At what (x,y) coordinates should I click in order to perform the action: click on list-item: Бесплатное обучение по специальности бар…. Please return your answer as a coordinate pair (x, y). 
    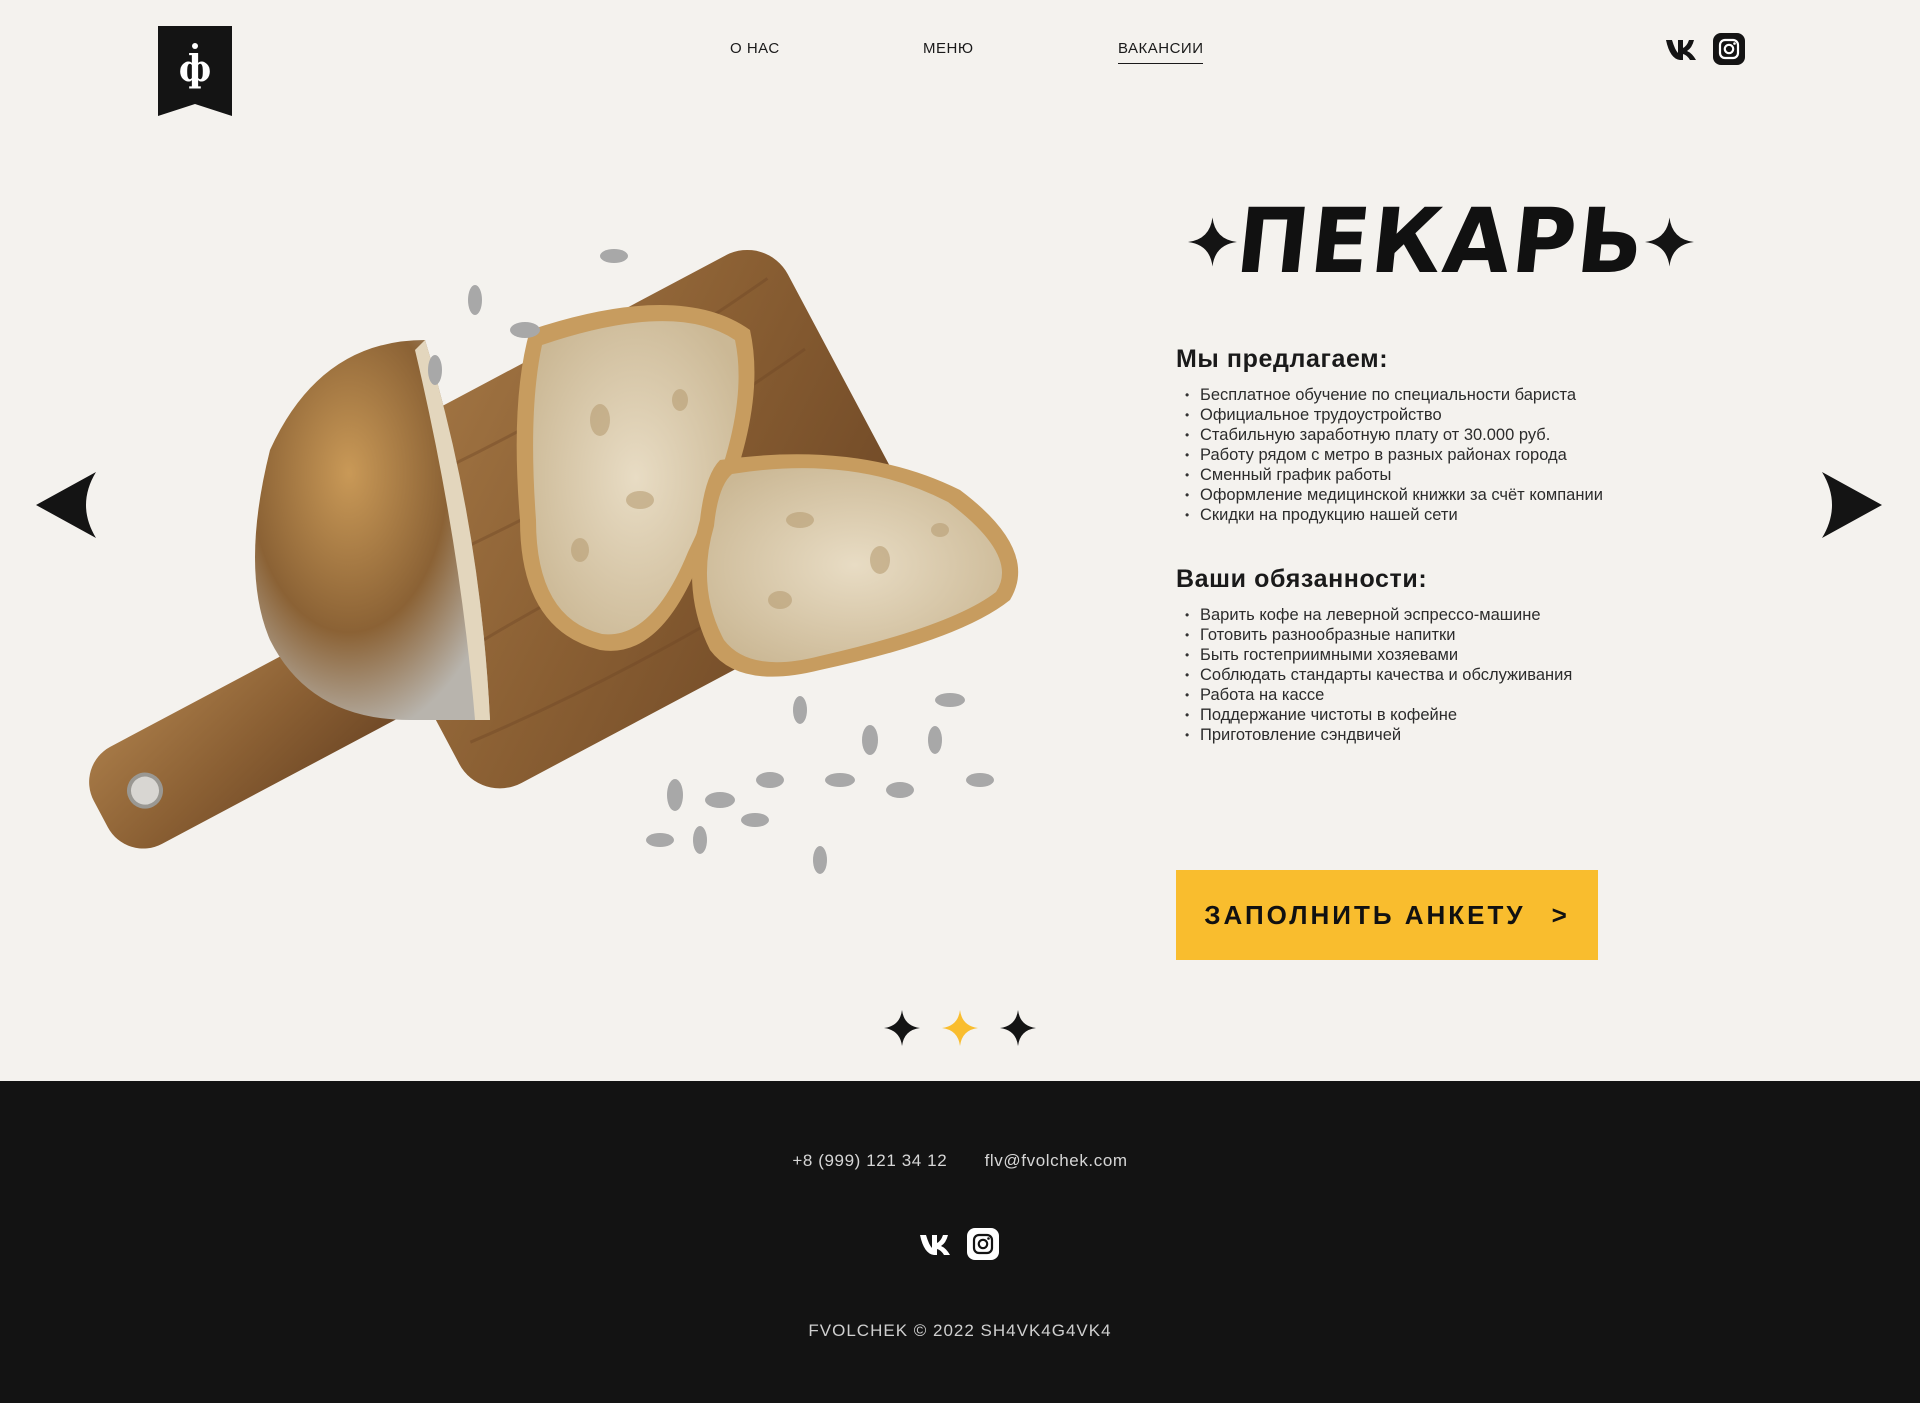
    Looking at the image, I should click on (1389, 395).